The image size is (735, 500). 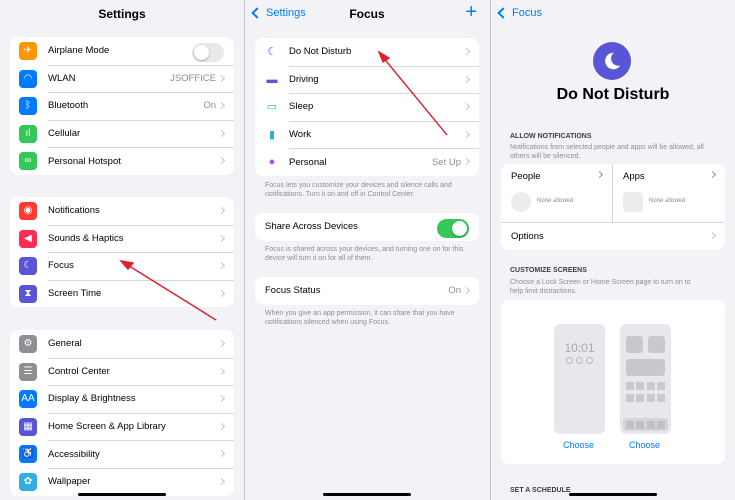 I want to click on settings-navbar: Settings, so click(x=122, y=14).